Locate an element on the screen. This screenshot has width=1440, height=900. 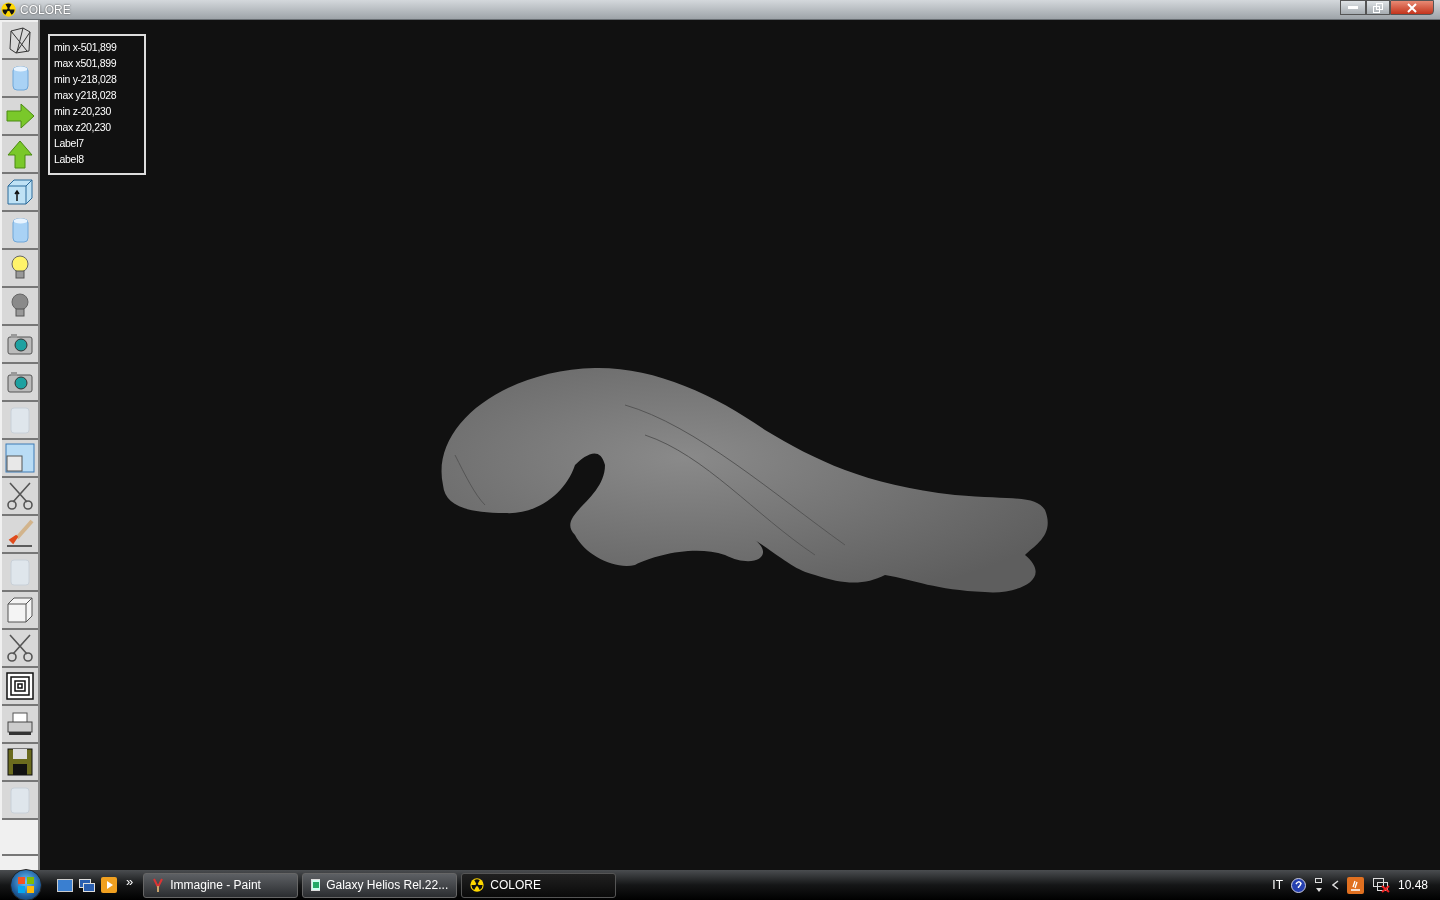
paintbrush-icon is located at coordinates (20, 534).